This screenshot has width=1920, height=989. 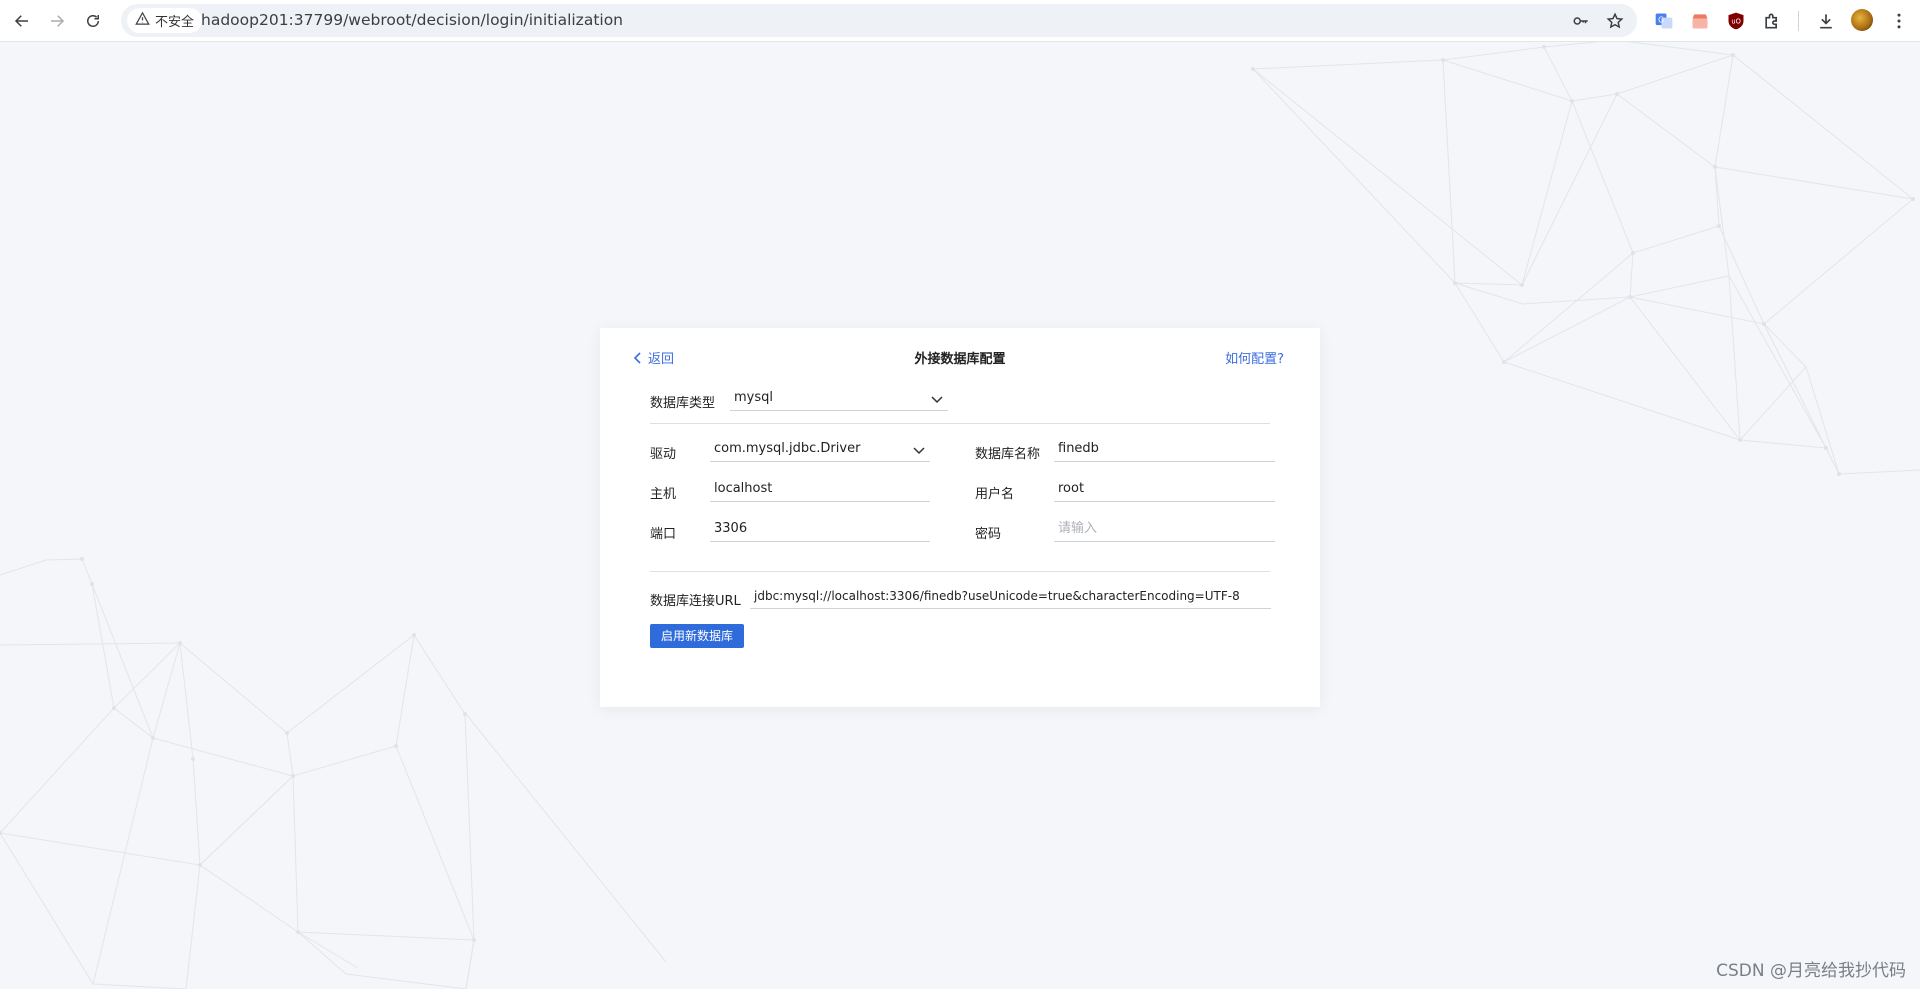 I want to click on google-translate-icon: G, so click(x=1664, y=21).